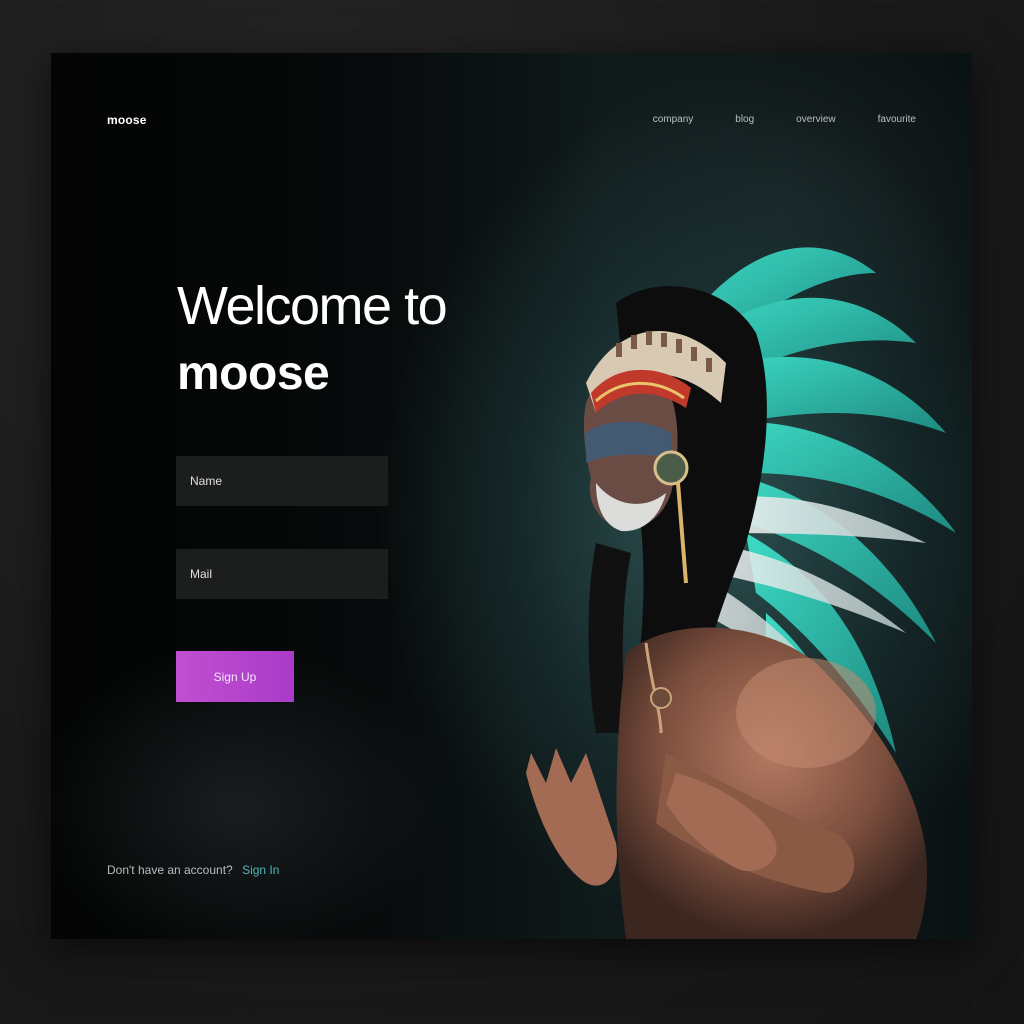 The height and width of the screenshot is (1024, 1024). Describe the element at coordinates (235, 676) in the screenshot. I see `sign-up-button: Sign Up` at that location.